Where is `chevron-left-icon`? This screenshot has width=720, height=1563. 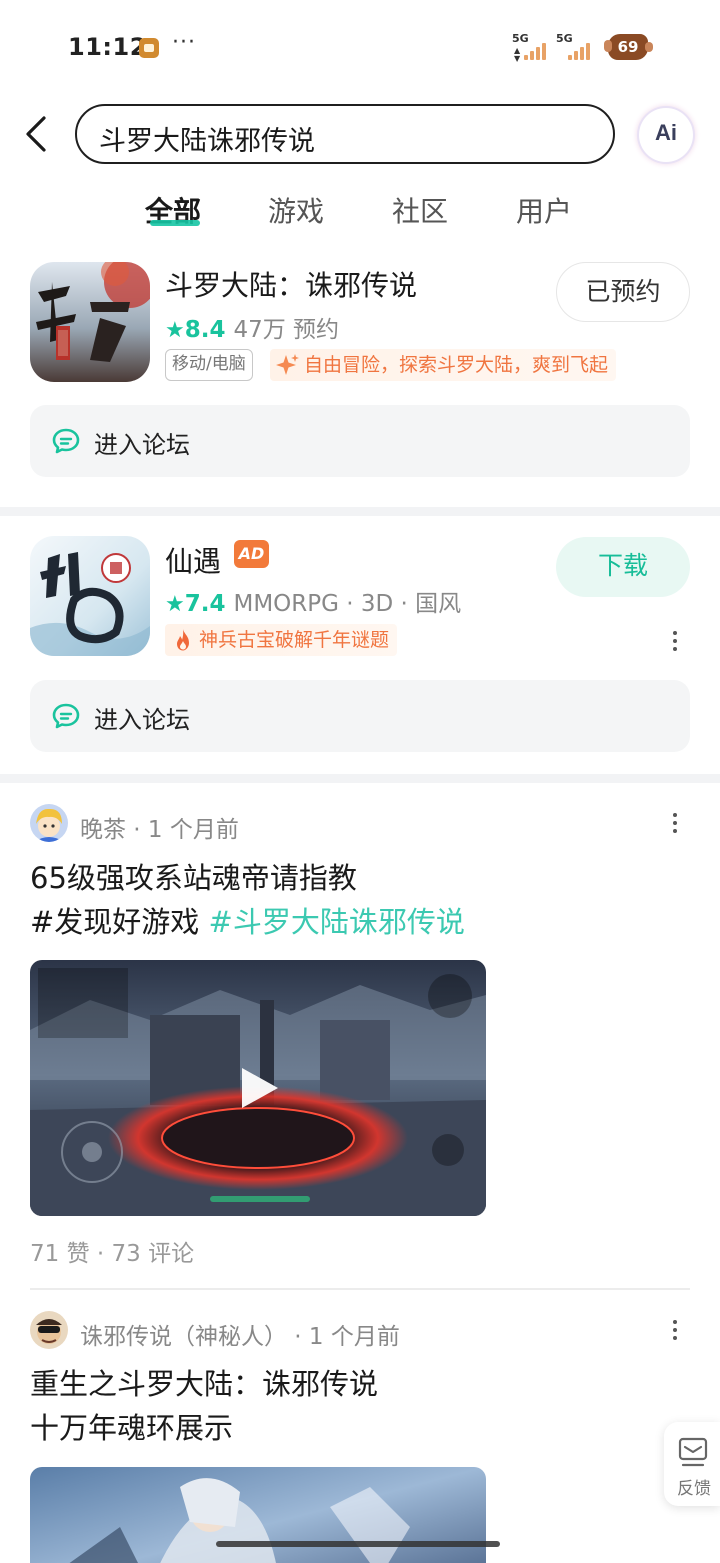 chevron-left-icon is located at coordinates (36, 134).